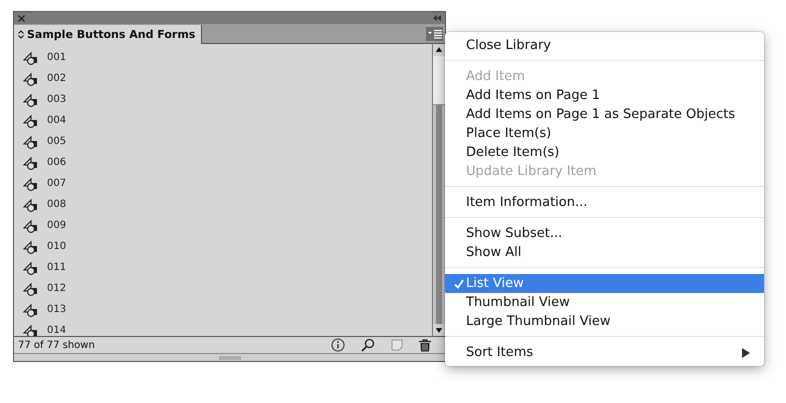 This screenshot has width=786, height=403. What do you see at coordinates (604, 352) in the screenshot?
I see `menu-item: Sort Items` at bounding box center [604, 352].